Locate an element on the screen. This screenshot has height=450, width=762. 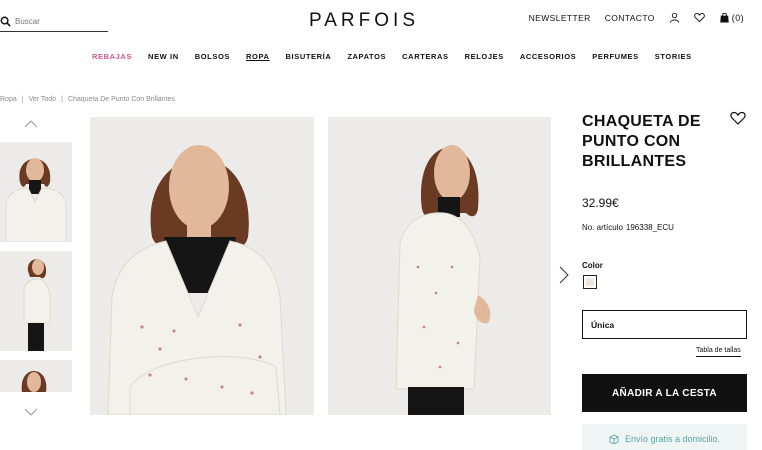
nav-item-rebajas: REBAJAS is located at coordinates (112, 56).